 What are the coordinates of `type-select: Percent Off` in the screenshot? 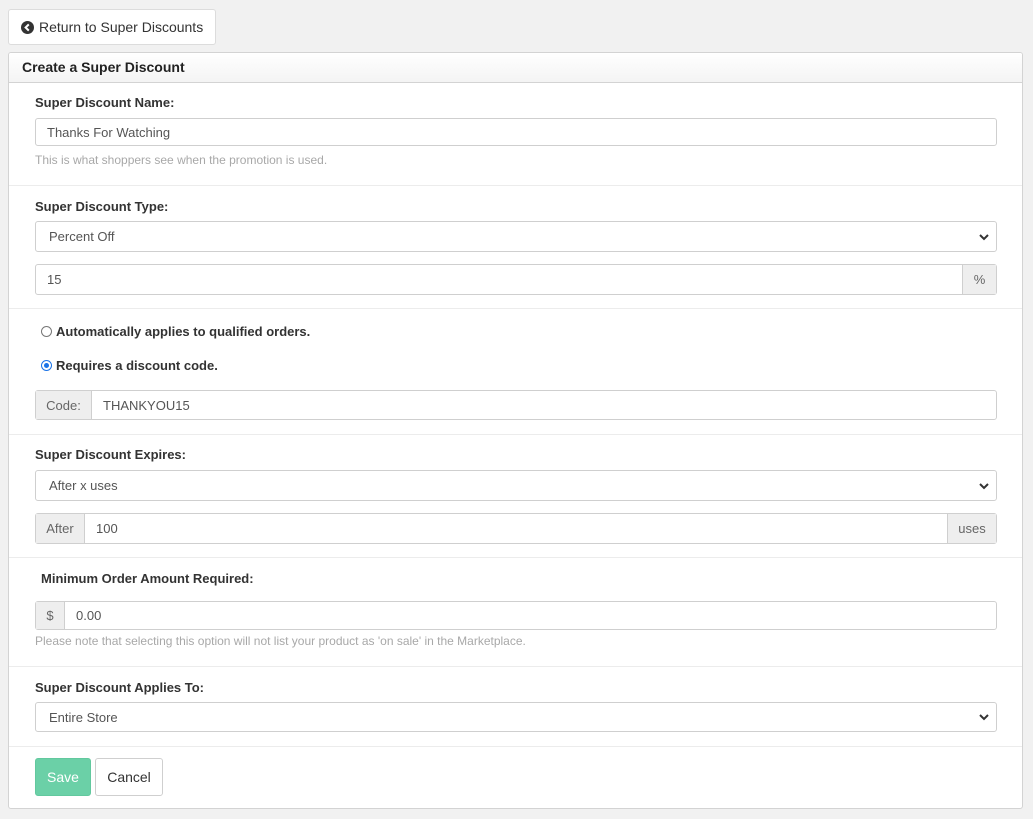 It's located at (516, 236).